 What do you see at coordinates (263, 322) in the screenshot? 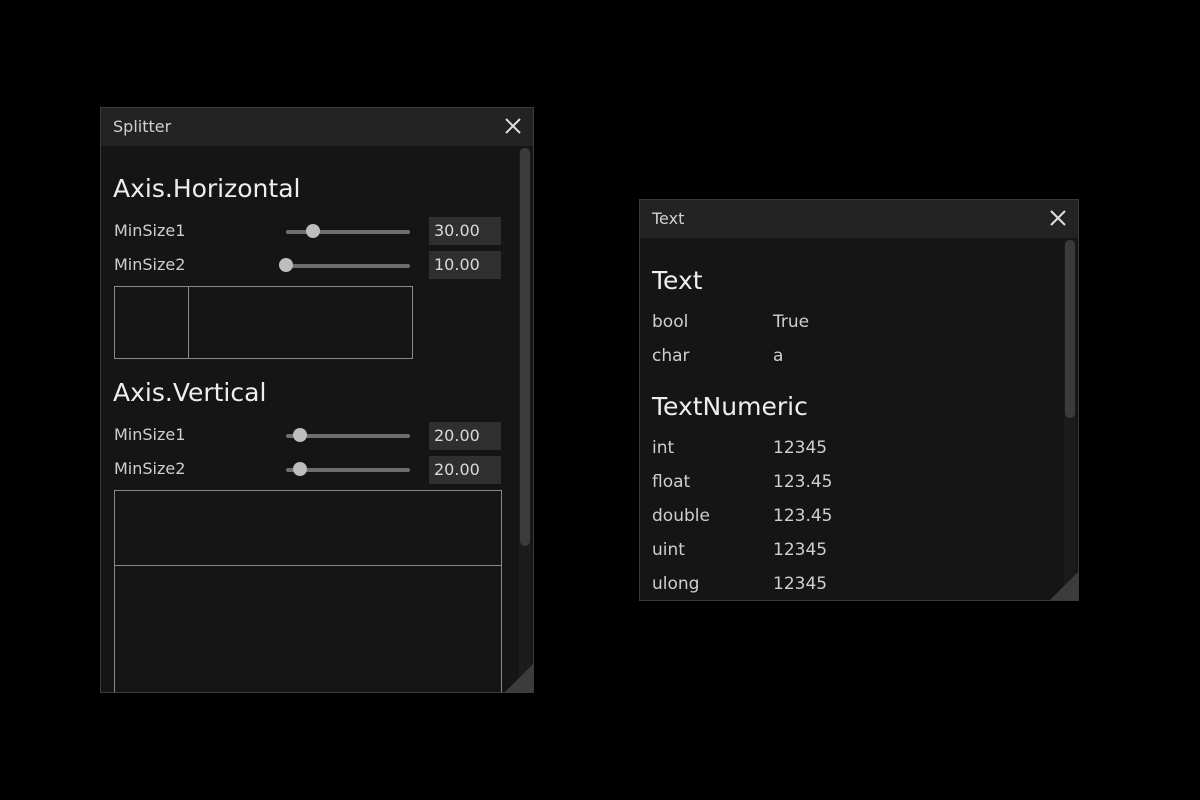
I see `horizontal-splitter-preview` at bounding box center [263, 322].